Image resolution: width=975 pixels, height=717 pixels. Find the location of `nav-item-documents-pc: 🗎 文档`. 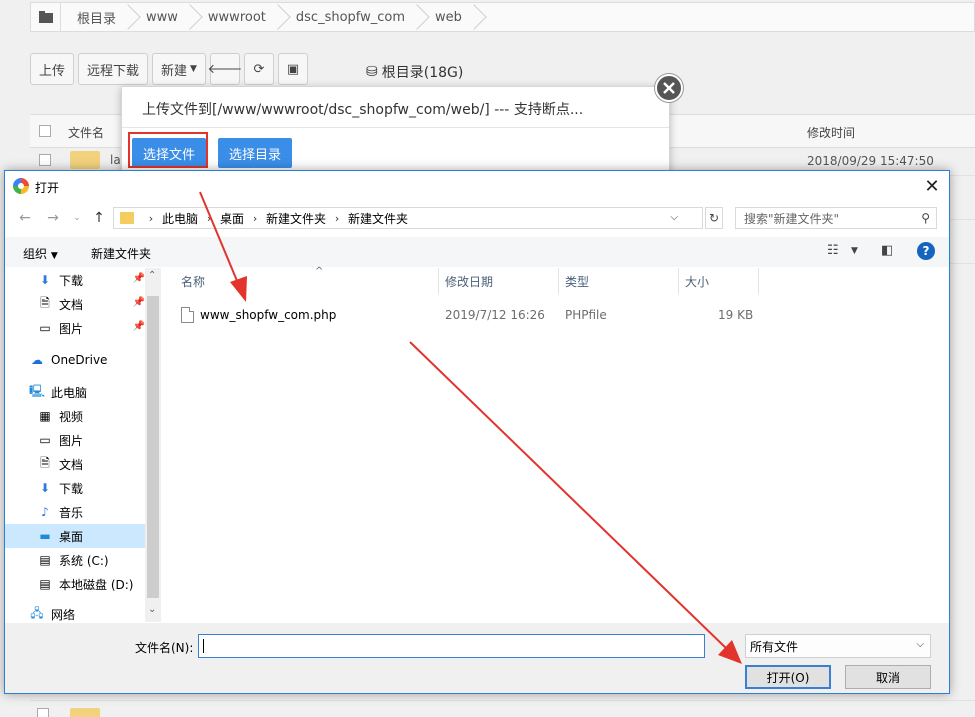

nav-item-documents-pc: 🗎 文档 is located at coordinates (75, 464).